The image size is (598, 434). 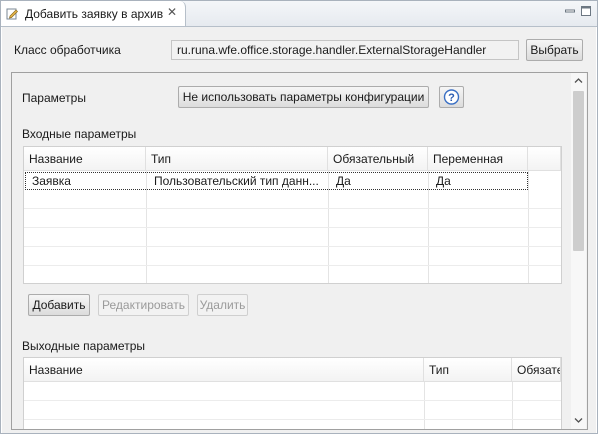 I want to click on choose-button: Выбрать, so click(x=554, y=50).